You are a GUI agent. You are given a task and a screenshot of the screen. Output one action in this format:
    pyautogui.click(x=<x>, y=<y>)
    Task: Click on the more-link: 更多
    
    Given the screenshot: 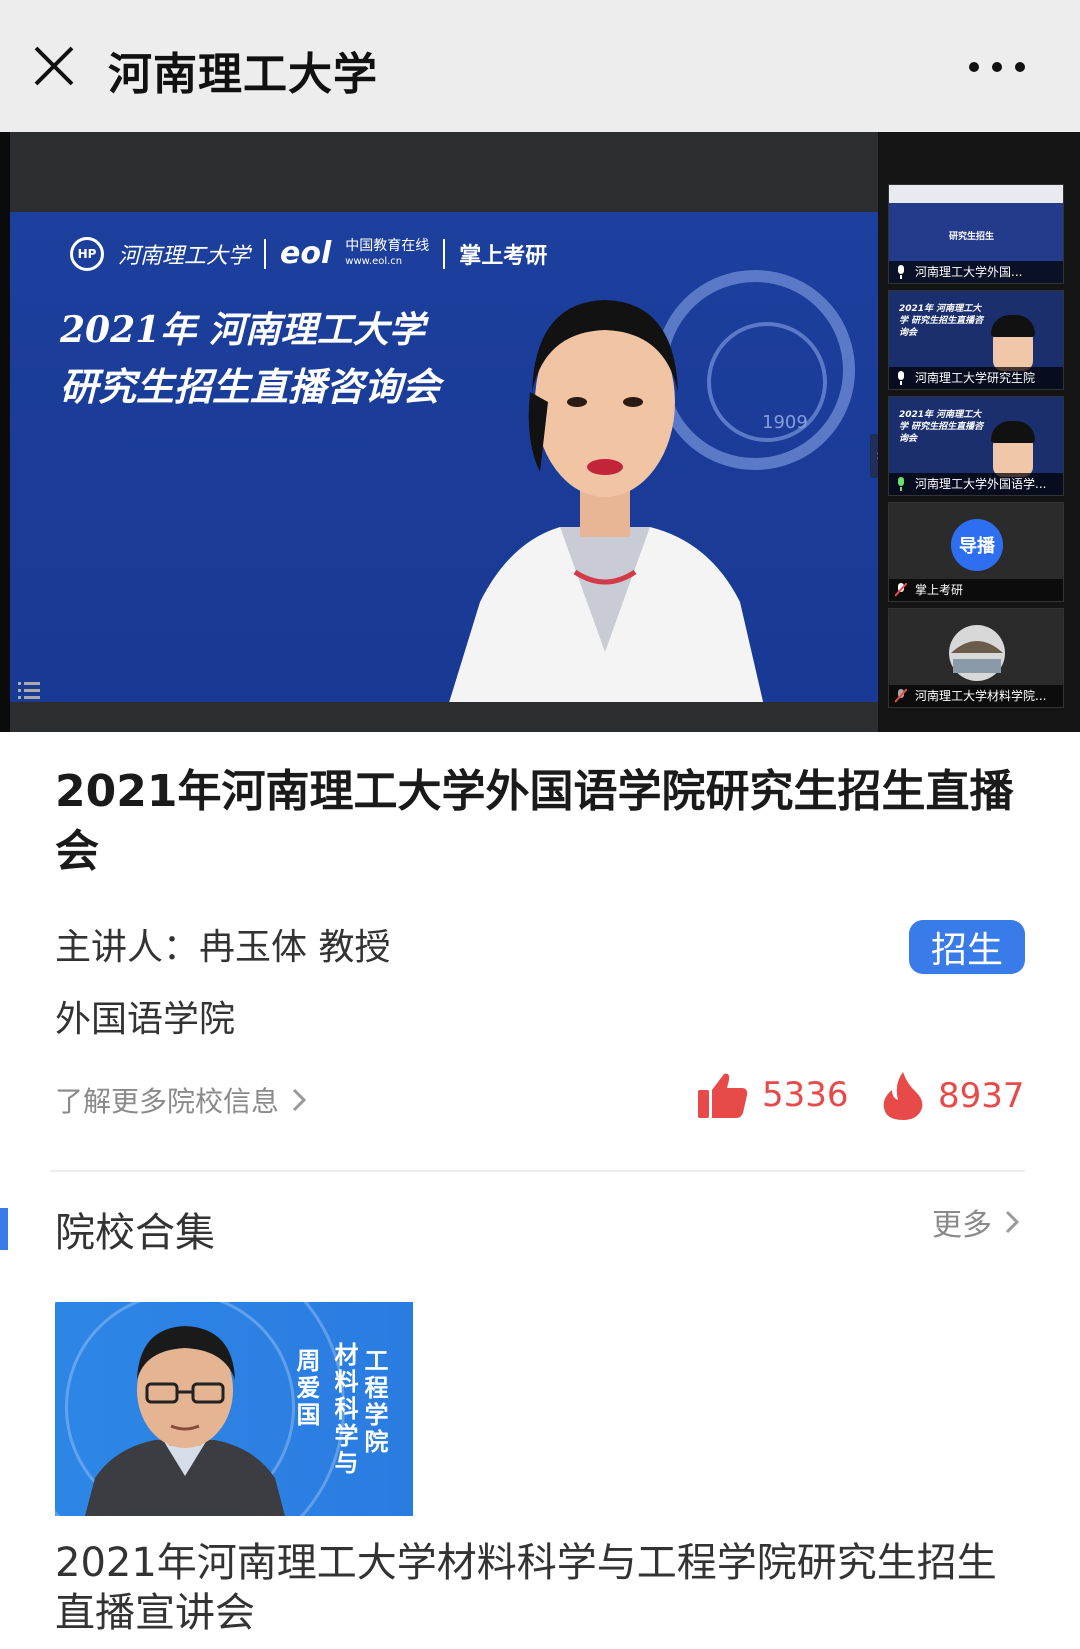 What is the action you would take?
    pyautogui.click(x=976, y=1222)
    